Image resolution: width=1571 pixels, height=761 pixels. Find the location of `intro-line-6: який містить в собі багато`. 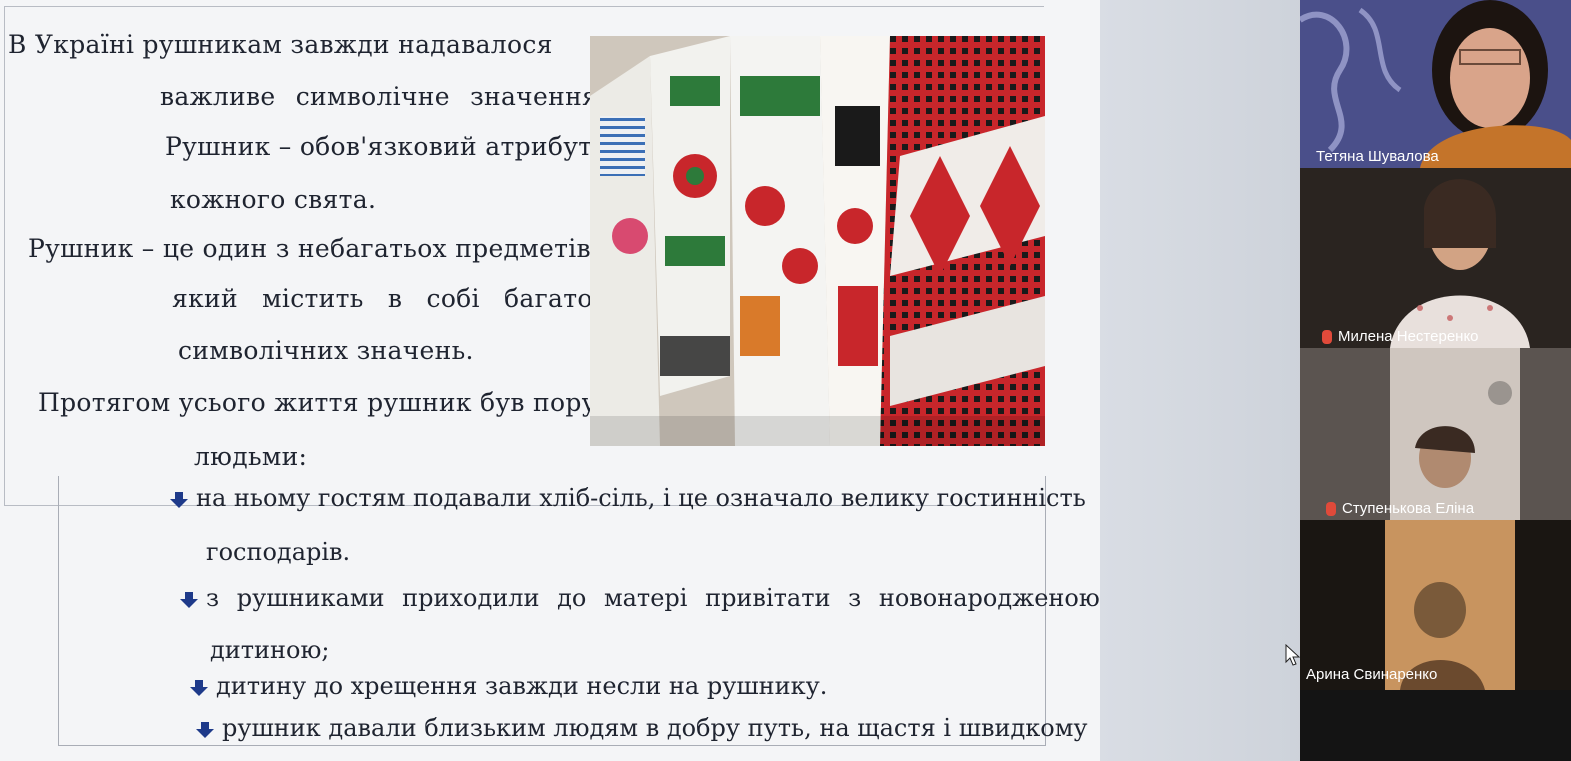

intro-line-6: який містить в собі багато is located at coordinates (382, 298).